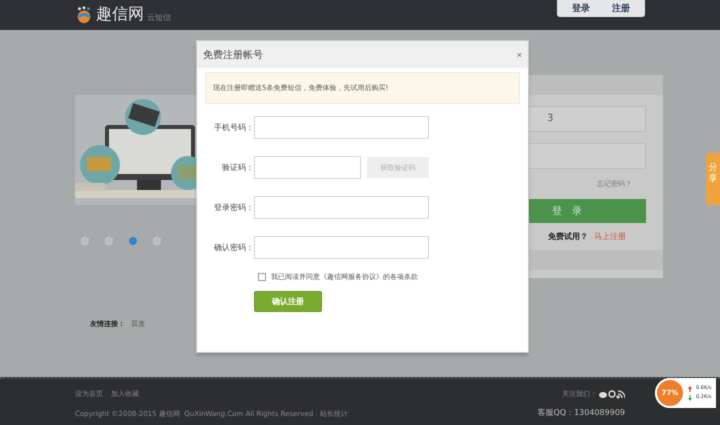  I want to click on trial-text: 免费试用？, so click(568, 236).